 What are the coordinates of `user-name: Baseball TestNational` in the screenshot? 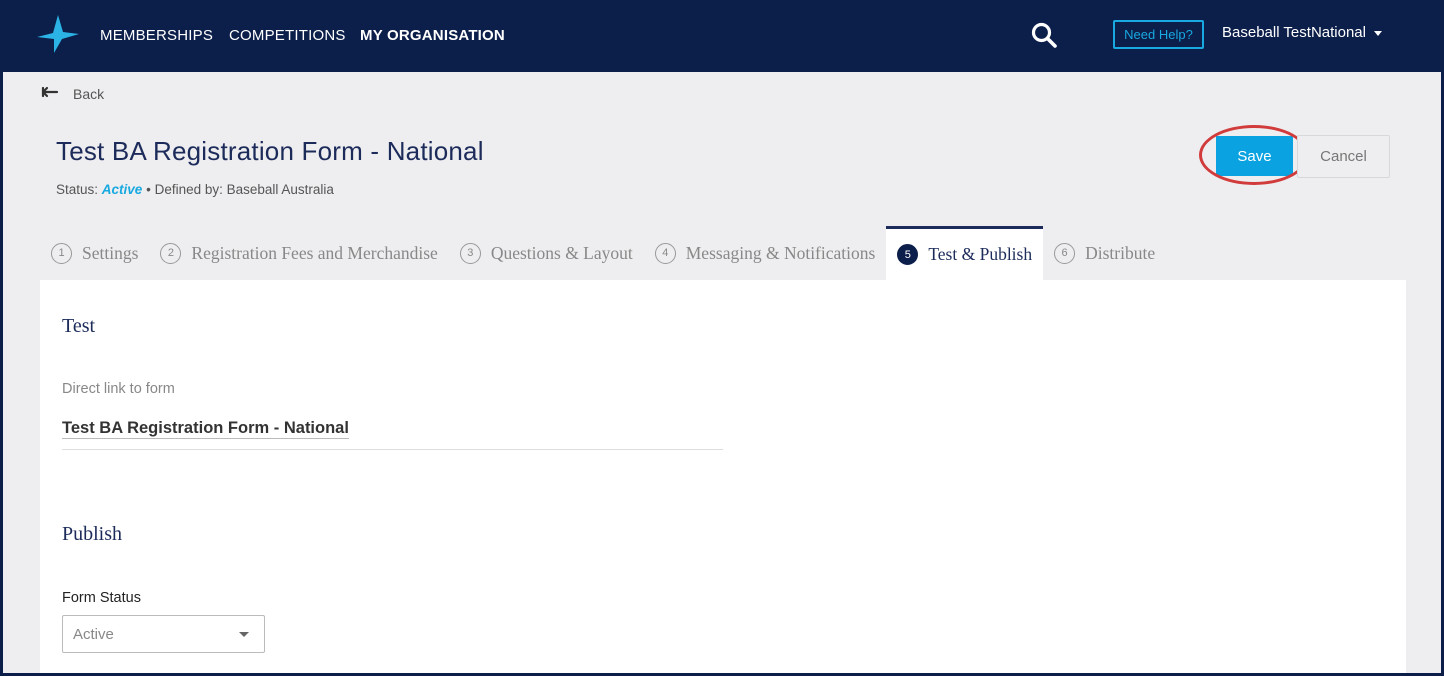 It's located at (1294, 32).